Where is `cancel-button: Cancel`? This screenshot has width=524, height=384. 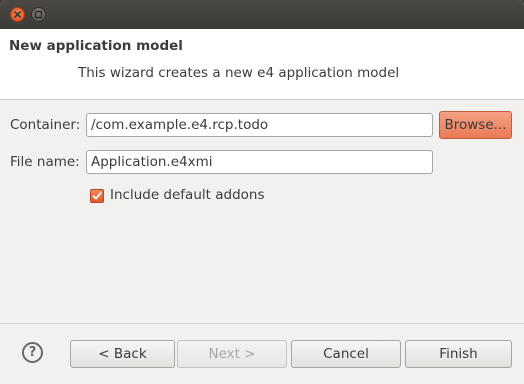 cancel-button: Cancel is located at coordinates (346, 354).